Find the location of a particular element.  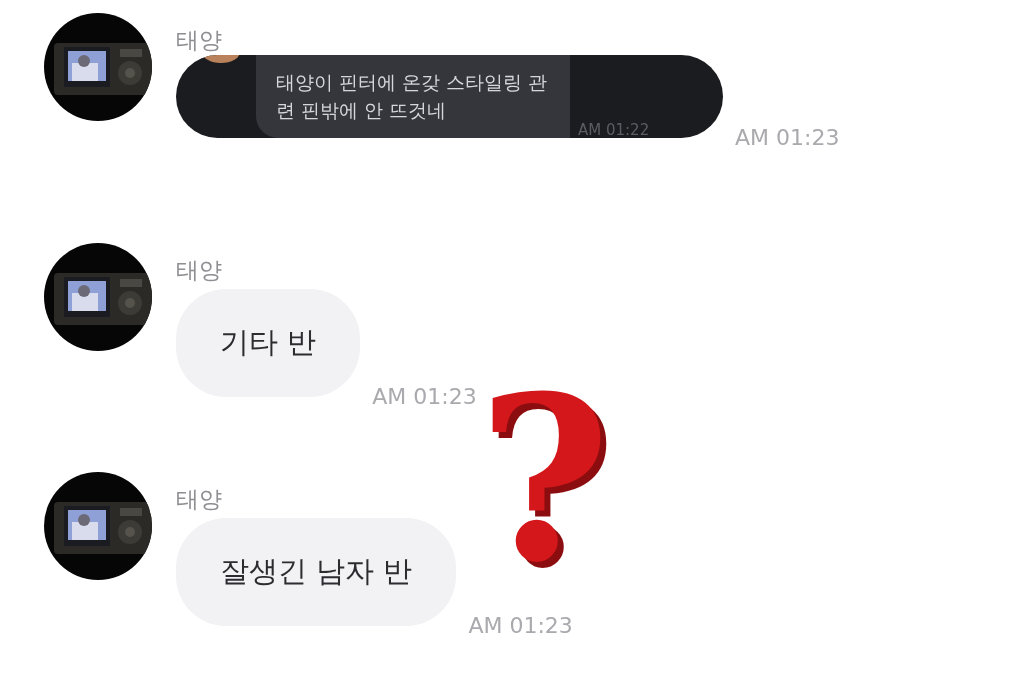

message-text: 잘생긴 남자 반 is located at coordinates (316, 571).